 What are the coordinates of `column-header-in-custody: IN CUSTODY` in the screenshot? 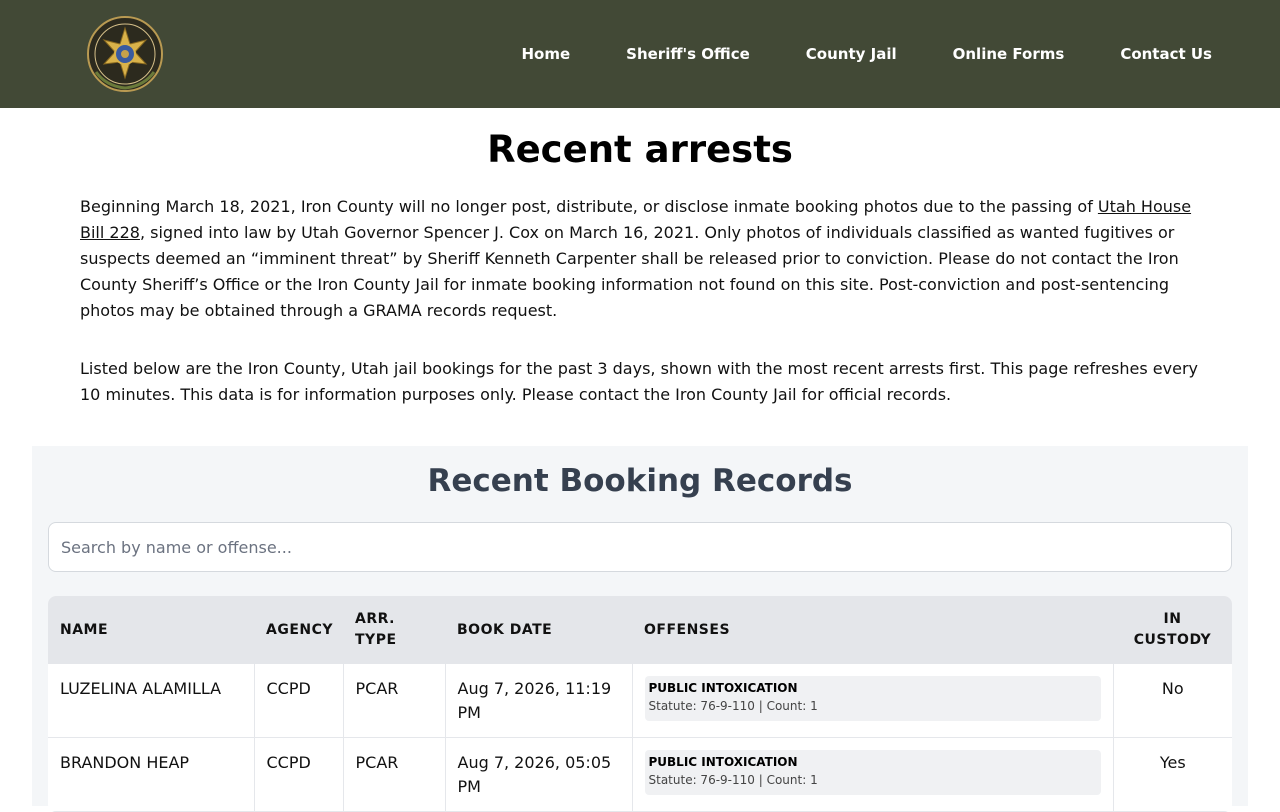 It's located at (1172, 630).